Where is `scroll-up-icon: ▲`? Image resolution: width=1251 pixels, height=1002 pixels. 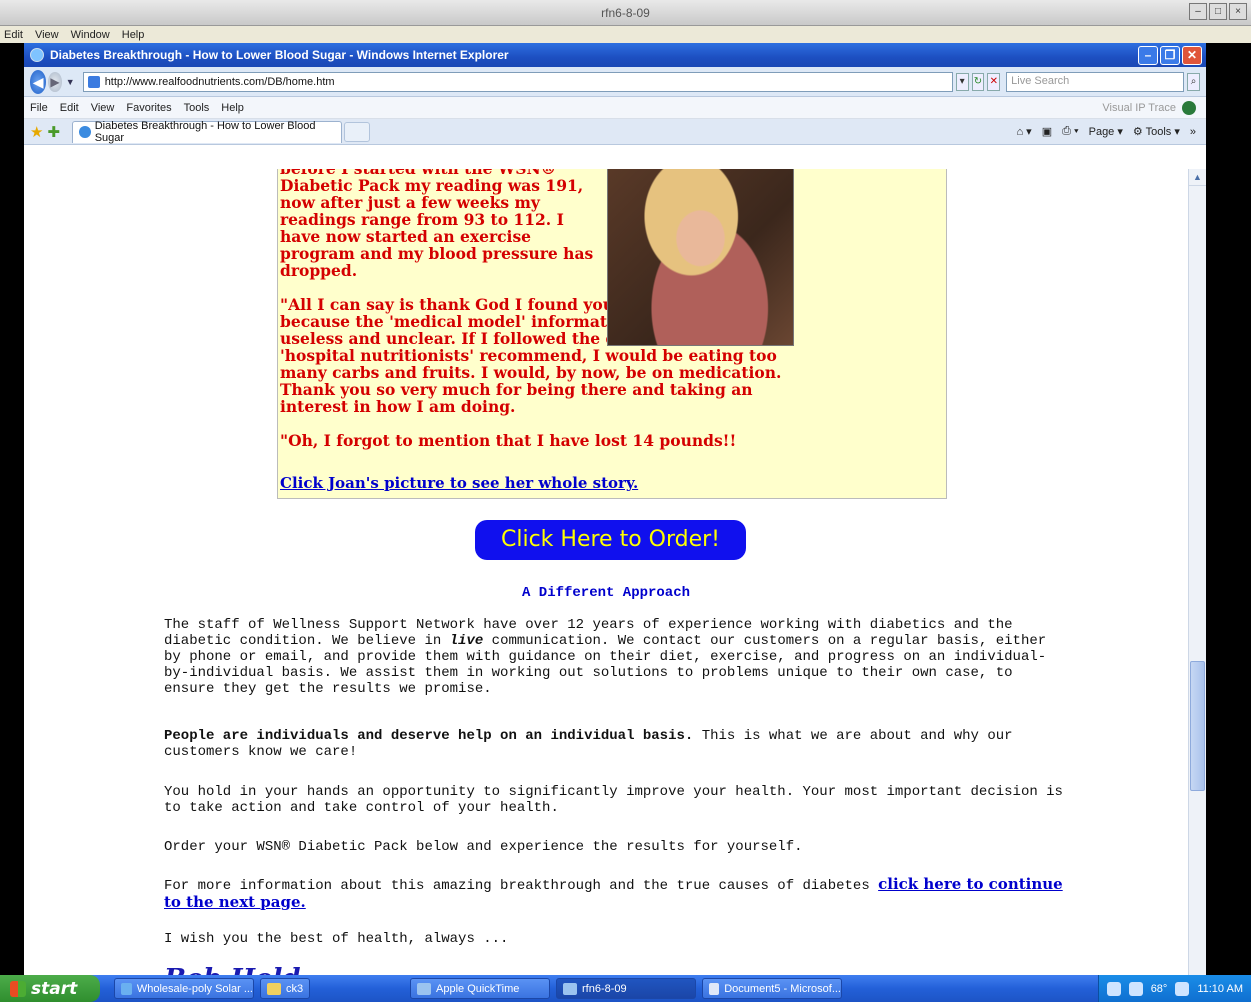 scroll-up-icon: ▲ is located at coordinates (1197, 177).